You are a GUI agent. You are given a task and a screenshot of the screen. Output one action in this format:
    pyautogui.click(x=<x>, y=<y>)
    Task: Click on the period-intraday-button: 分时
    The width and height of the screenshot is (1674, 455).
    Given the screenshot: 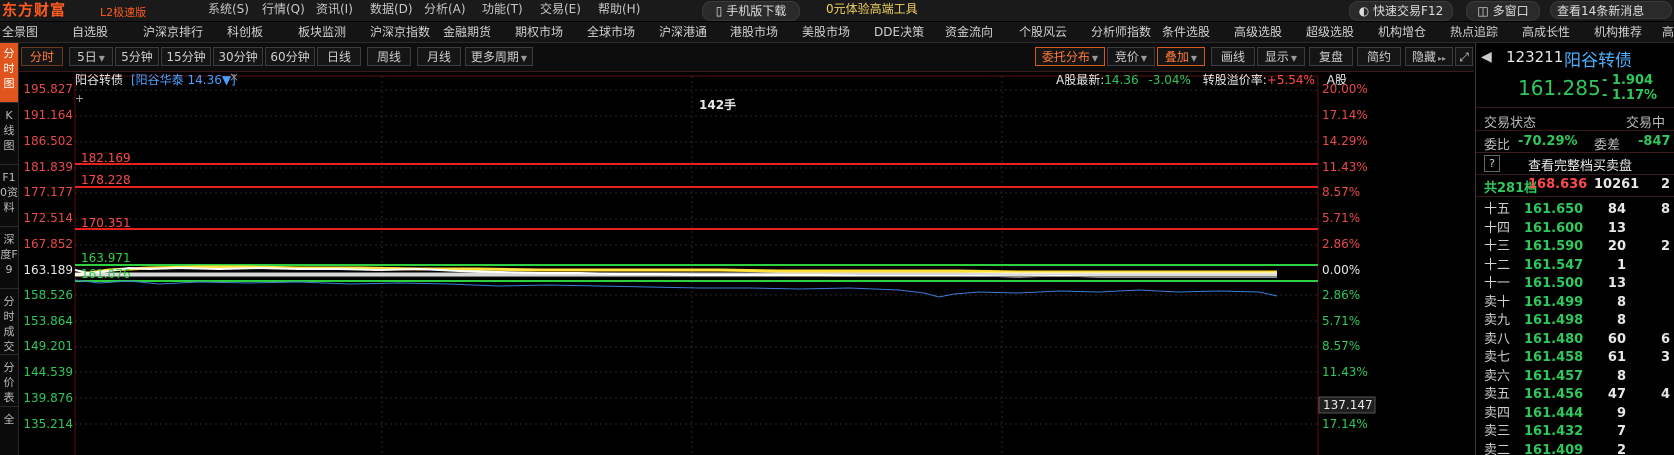 What is the action you would take?
    pyautogui.click(x=42, y=56)
    